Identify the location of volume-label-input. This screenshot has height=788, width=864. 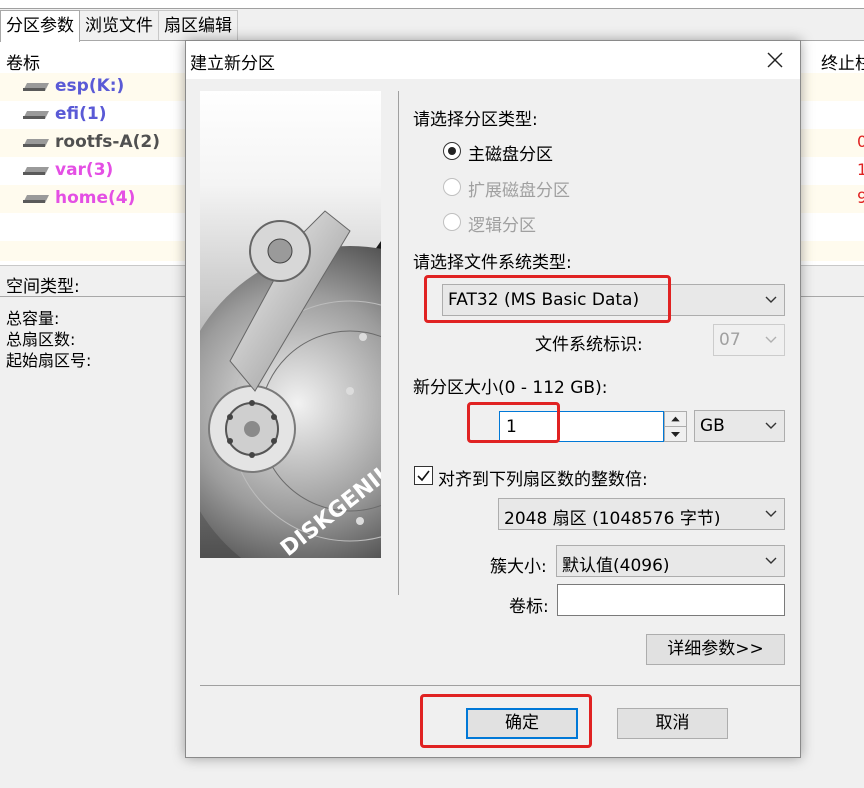
(671, 600).